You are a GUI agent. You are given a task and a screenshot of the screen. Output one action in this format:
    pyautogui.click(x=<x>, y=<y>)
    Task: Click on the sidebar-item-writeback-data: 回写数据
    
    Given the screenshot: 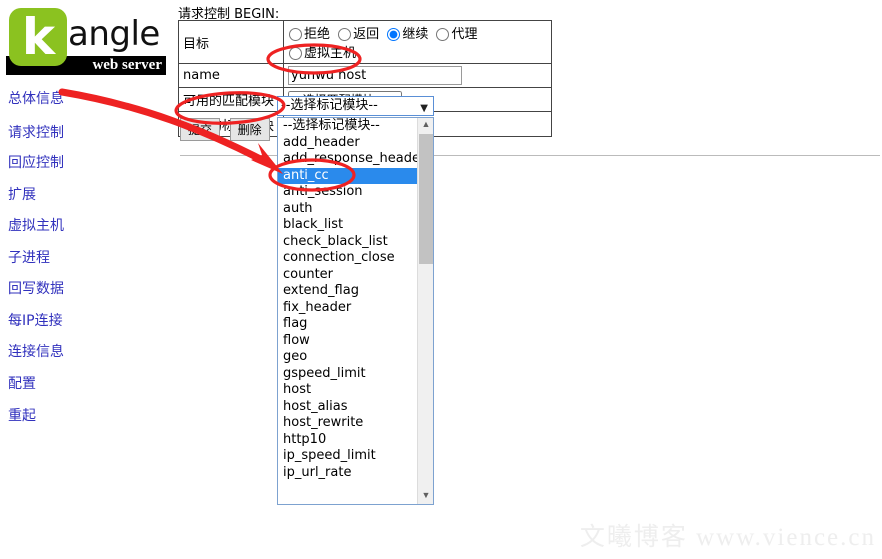 What is the action you would take?
    pyautogui.click(x=36, y=288)
    